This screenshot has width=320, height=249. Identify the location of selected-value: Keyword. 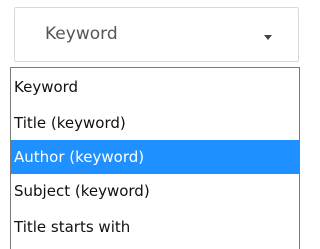
(81, 34).